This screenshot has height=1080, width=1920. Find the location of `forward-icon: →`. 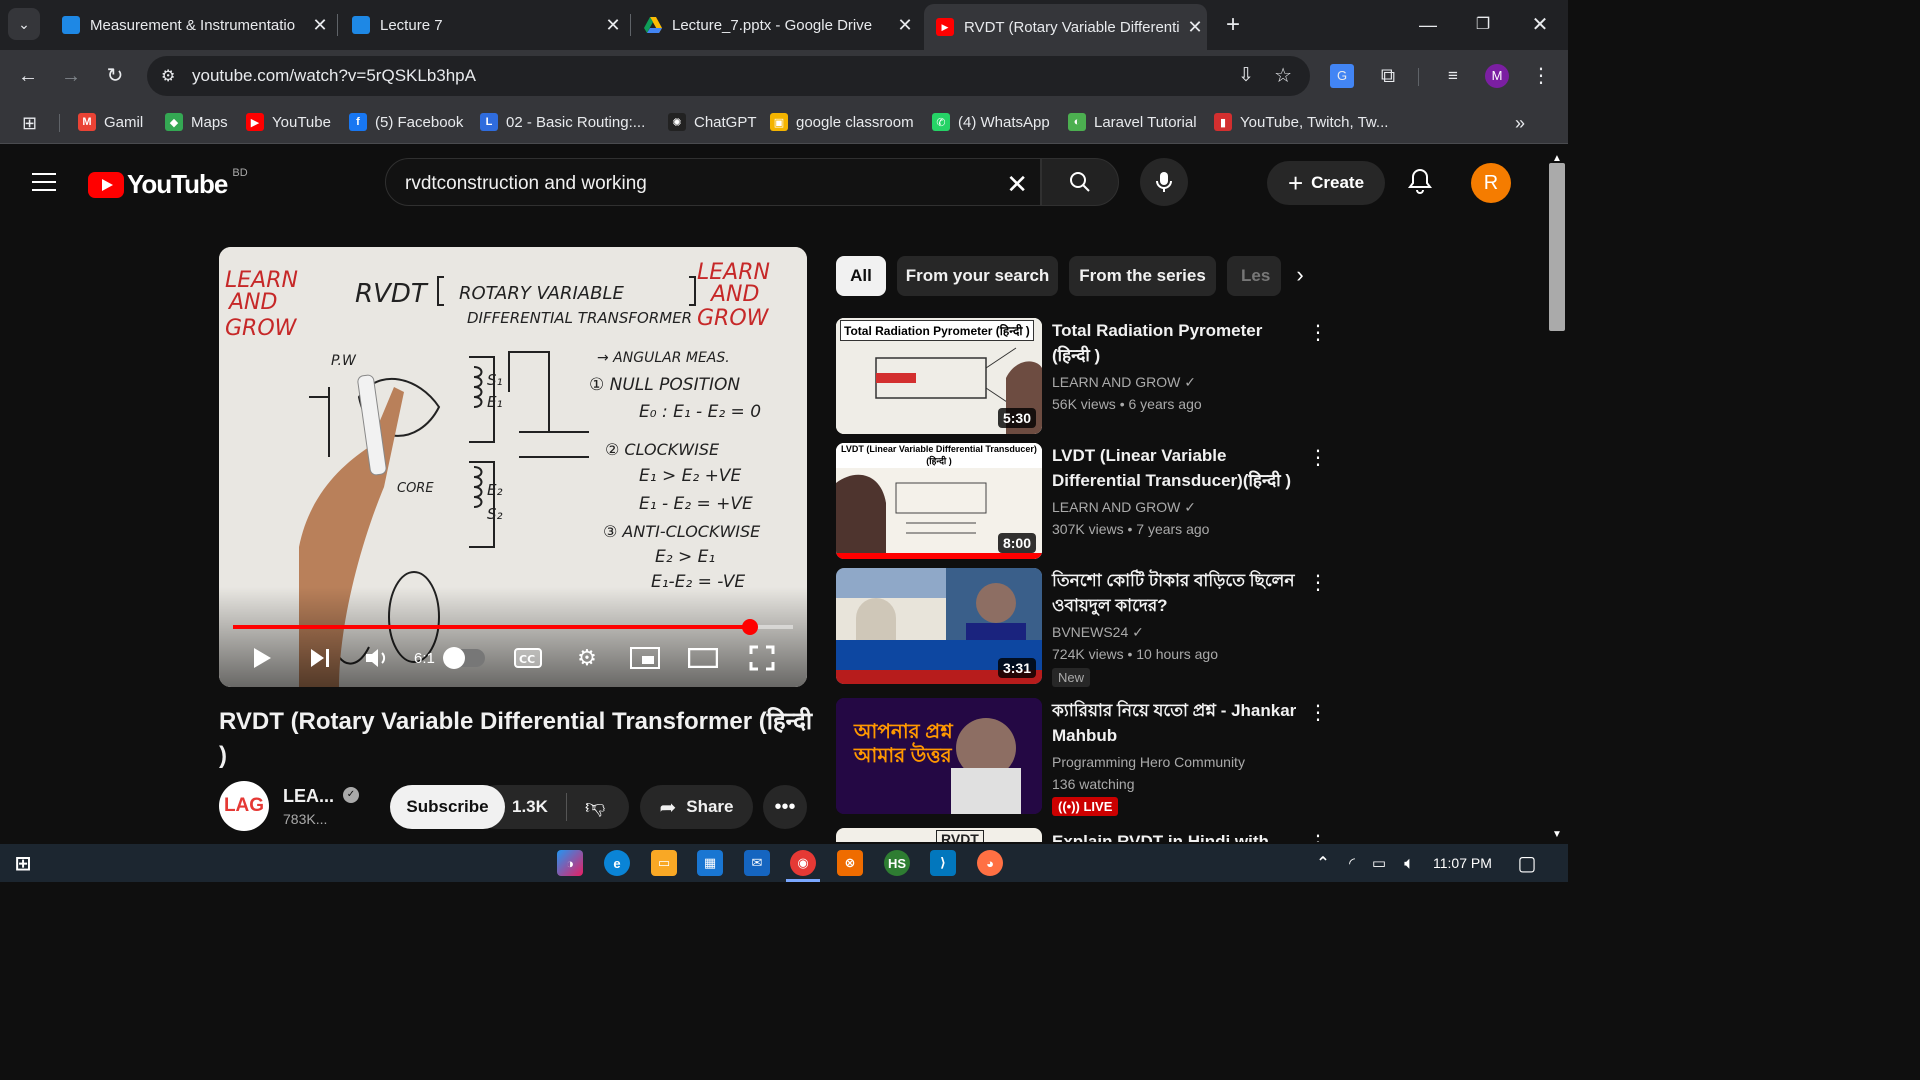

forward-icon: → is located at coordinates (71, 76).